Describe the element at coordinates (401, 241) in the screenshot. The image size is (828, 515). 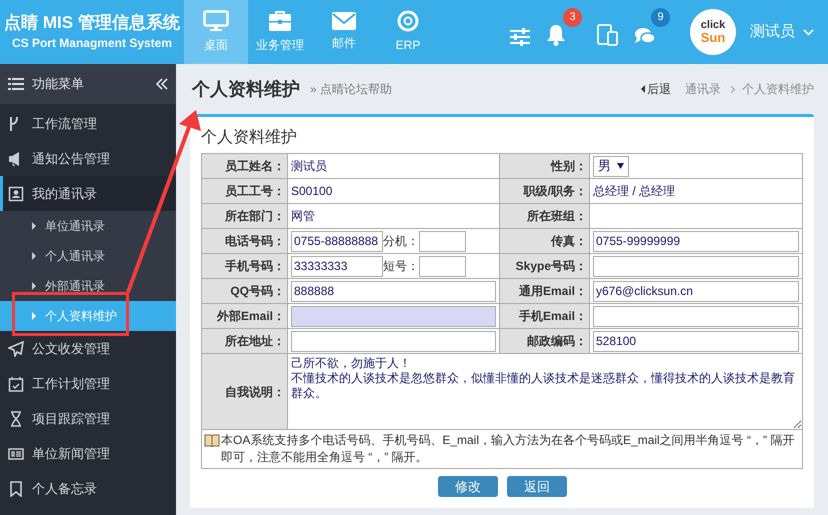
I see `field-label: 分机：` at that location.